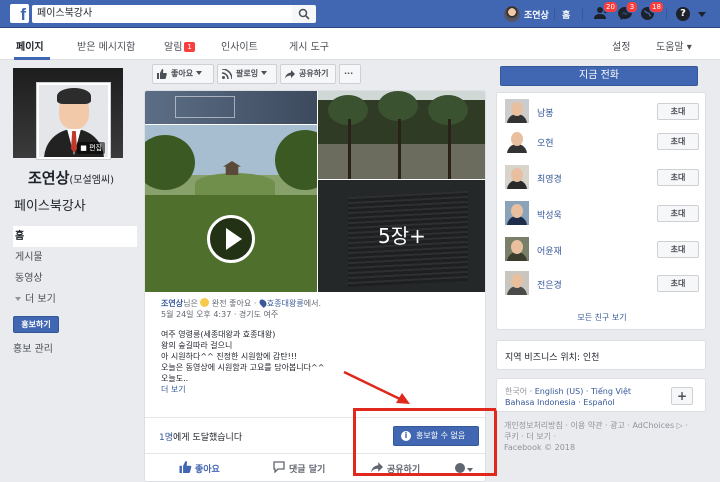  What do you see at coordinates (536, 14) in the screenshot?
I see `user-name-link: 조연상` at bounding box center [536, 14].